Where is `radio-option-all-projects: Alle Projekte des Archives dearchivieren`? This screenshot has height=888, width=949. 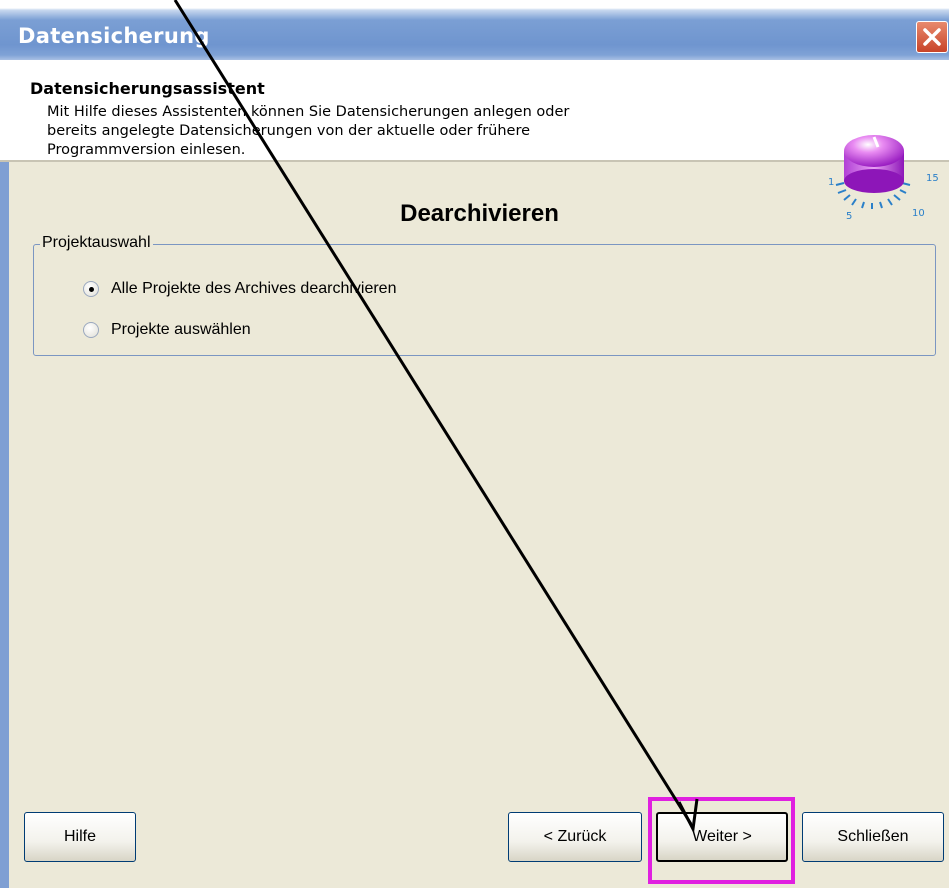 radio-option-all-projects: Alle Projekte des Archives dearchivieren is located at coordinates (239, 289).